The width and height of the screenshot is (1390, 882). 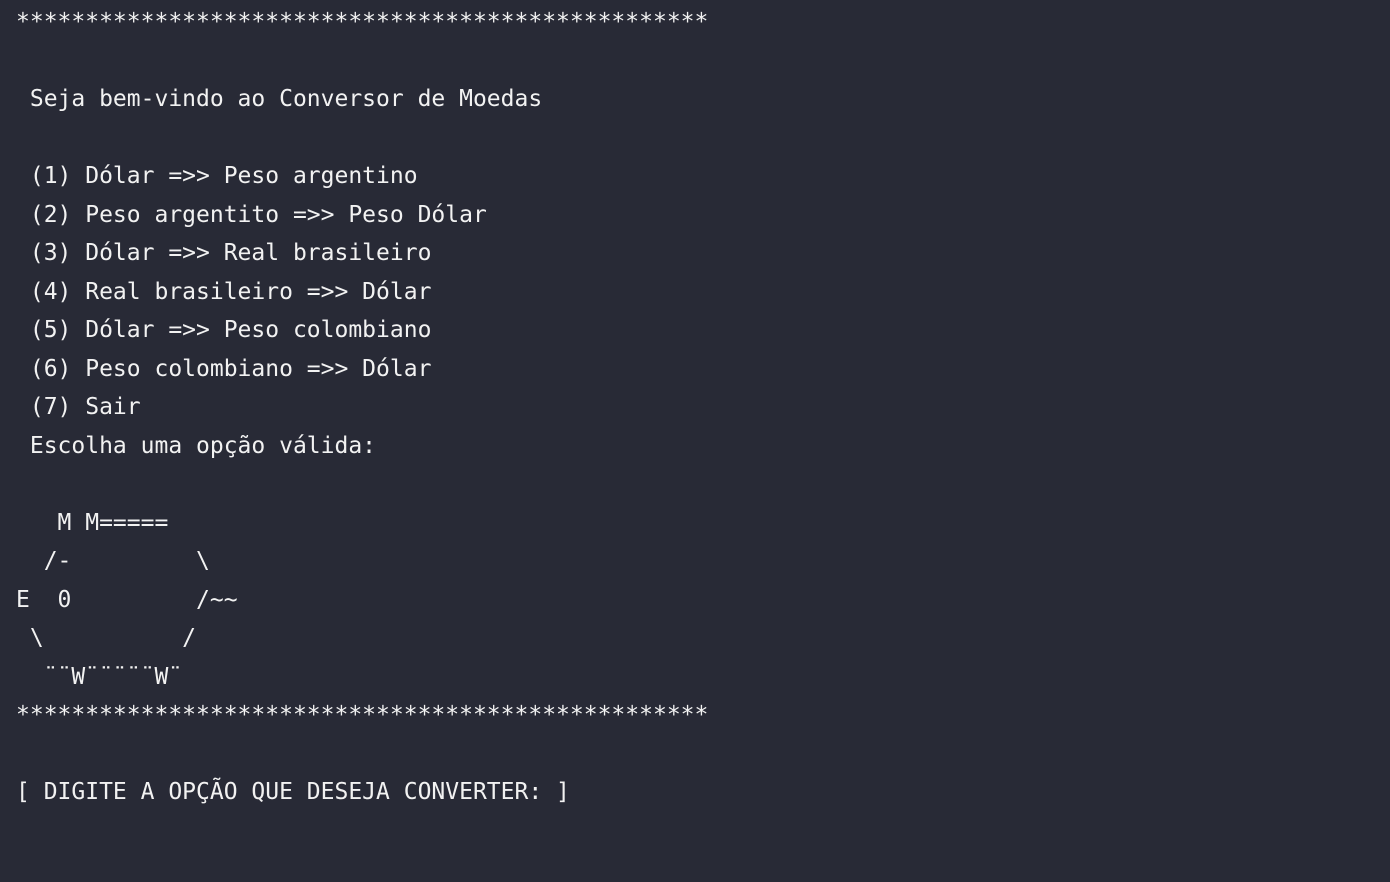 I want to click on input-prompt: [ DIGITE A OPÇÃO QUE DESEJA CONVERTER: ], so click(x=696, y=792).